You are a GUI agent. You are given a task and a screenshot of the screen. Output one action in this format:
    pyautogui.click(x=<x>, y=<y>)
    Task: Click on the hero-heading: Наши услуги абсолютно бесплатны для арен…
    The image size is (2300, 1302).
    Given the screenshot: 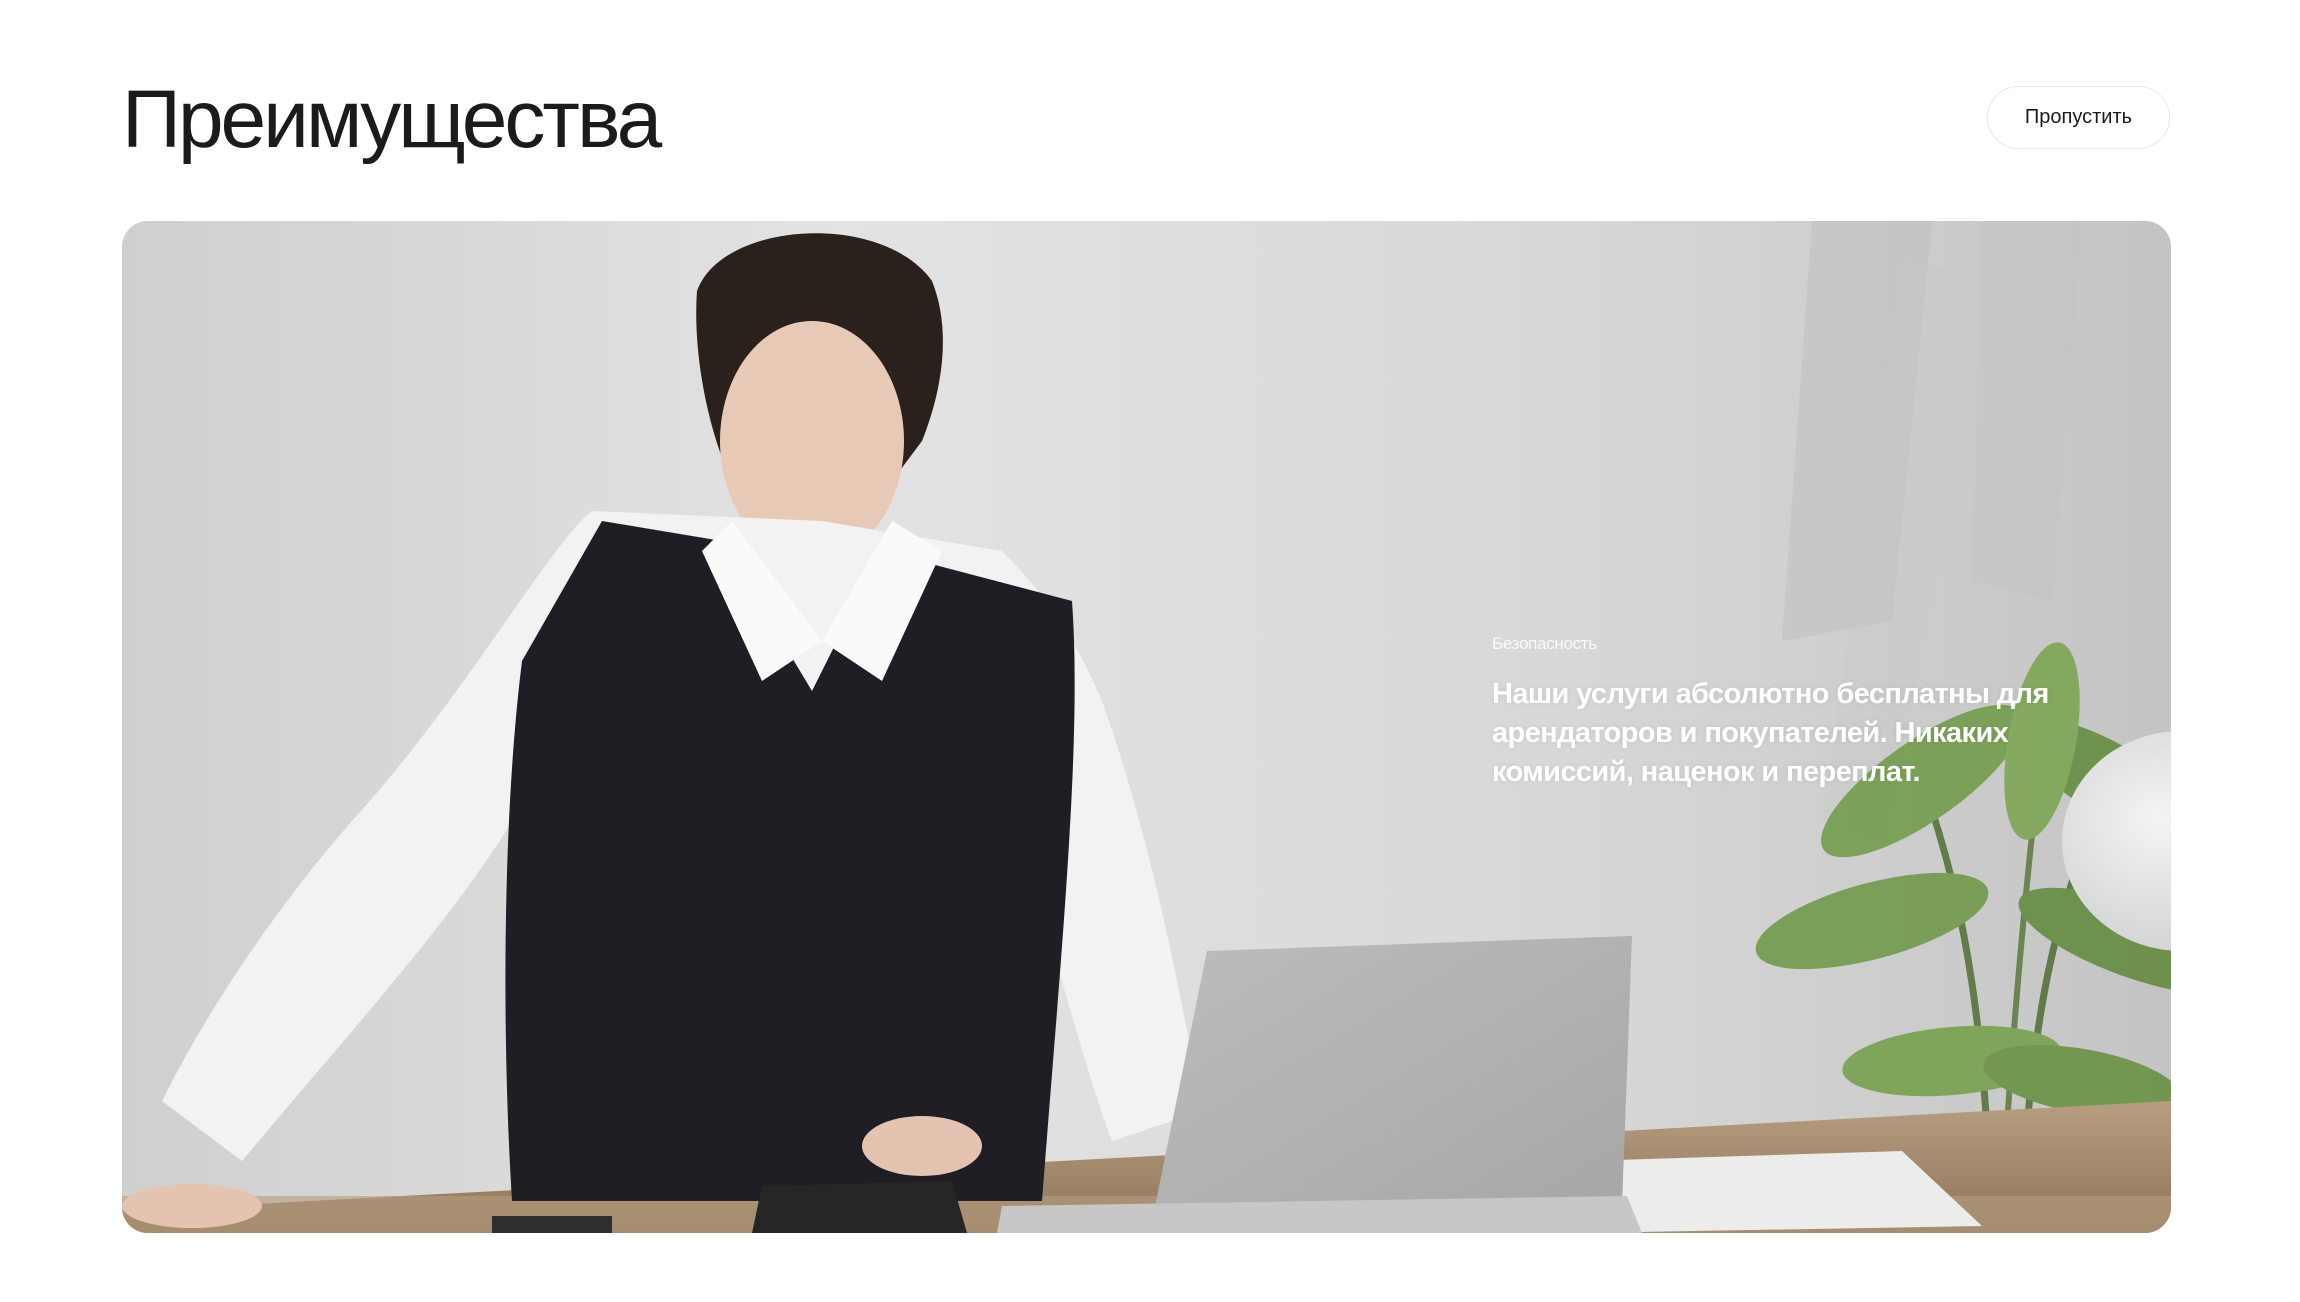 What is the action you would take?
    pyautogui.click(x=1770, y=733)
    